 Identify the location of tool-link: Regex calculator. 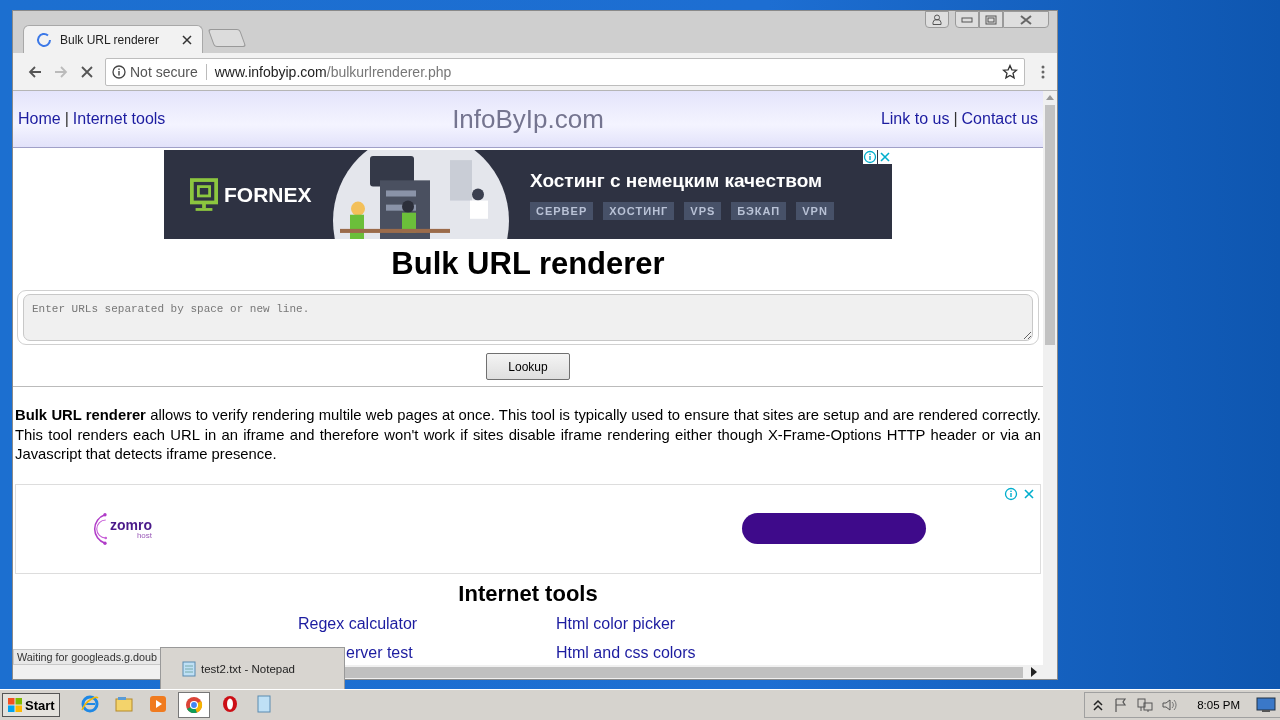
(358, 623).